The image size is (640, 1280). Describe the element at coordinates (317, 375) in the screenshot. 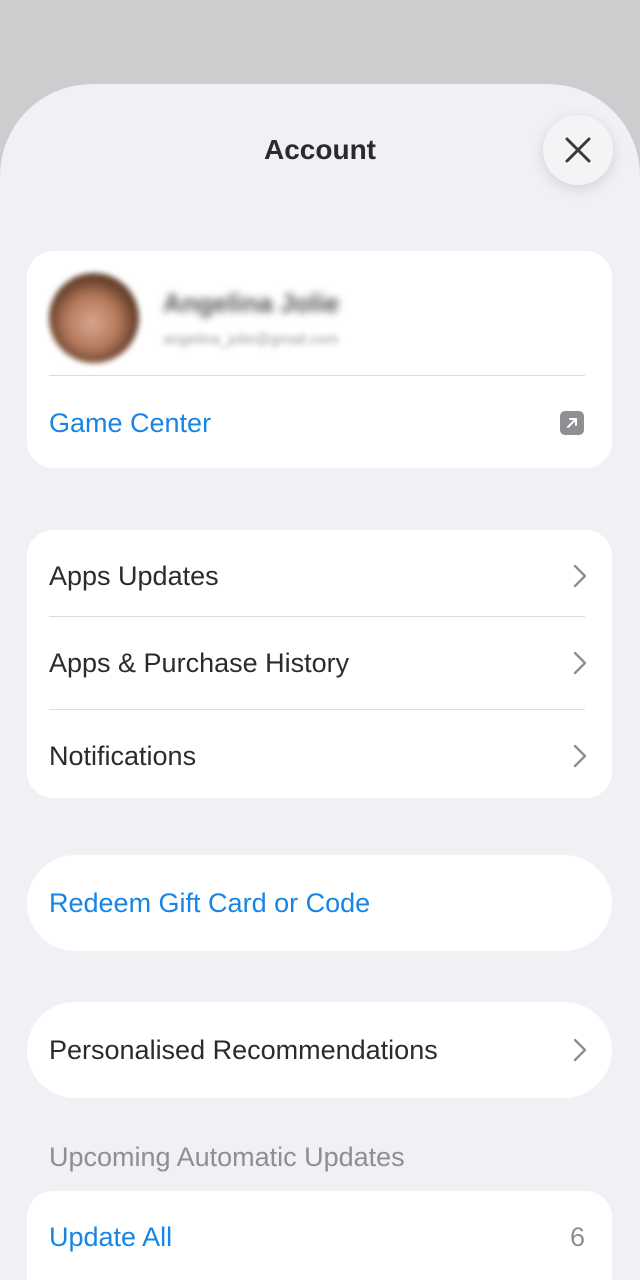

I see `divider` at that location.